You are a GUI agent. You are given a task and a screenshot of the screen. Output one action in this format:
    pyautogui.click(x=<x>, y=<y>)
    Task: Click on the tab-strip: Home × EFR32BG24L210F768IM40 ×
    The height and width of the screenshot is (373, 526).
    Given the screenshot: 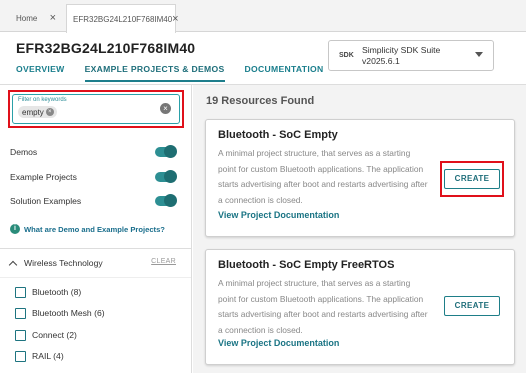 What is the action you would take?
    pyautogui.click(x=263, y=16)
    